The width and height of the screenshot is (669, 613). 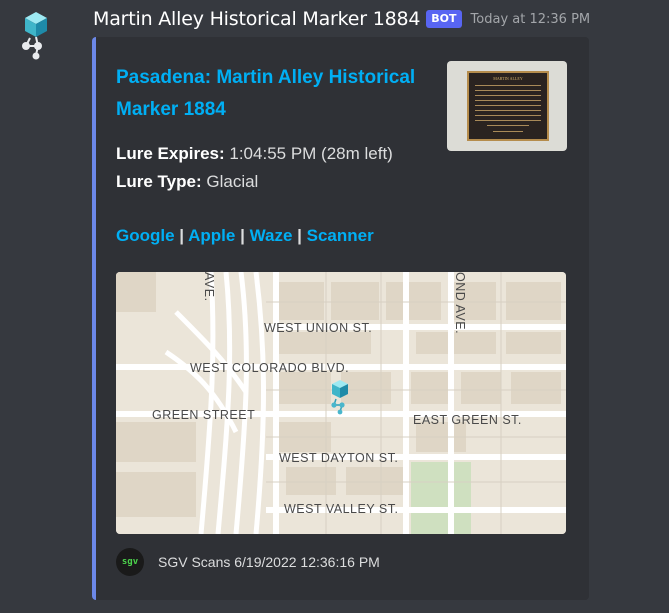 I want to click on street-label-west-colorado: WEST COLORADO BLVD., so click(x=269, y=368).